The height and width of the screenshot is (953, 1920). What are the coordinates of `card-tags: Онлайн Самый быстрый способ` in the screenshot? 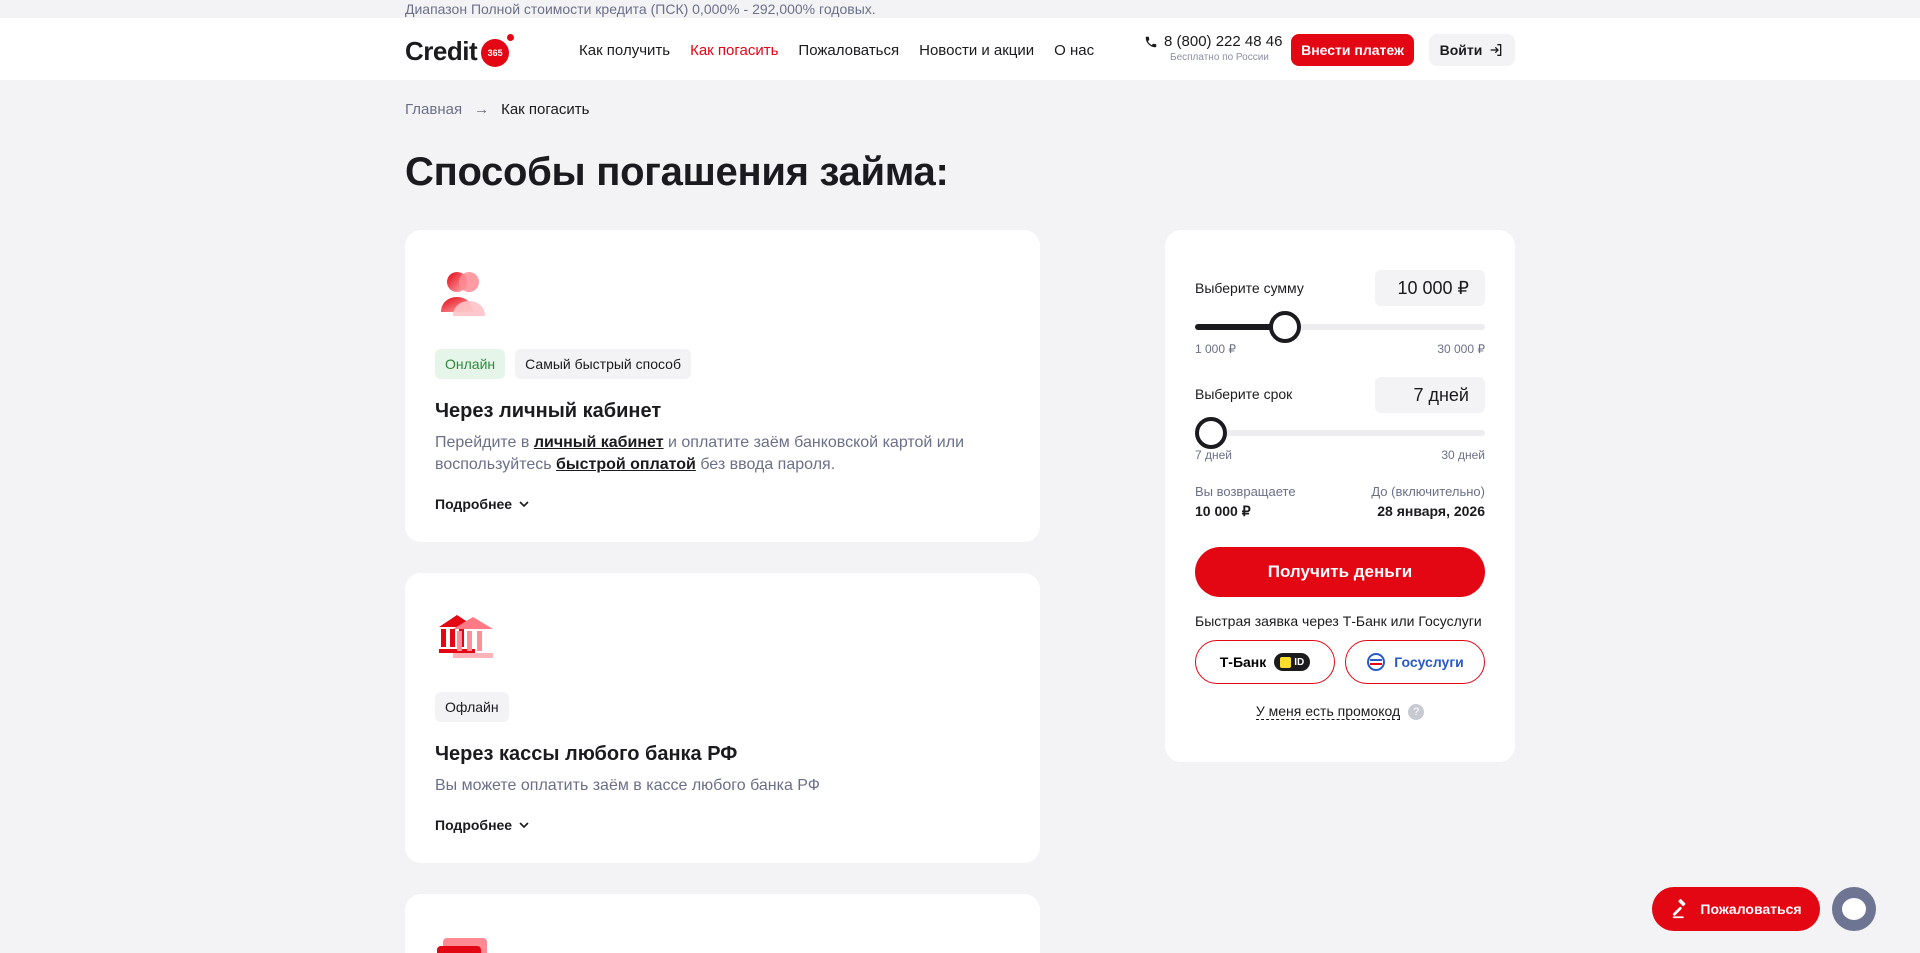 It's located at (563, 364).